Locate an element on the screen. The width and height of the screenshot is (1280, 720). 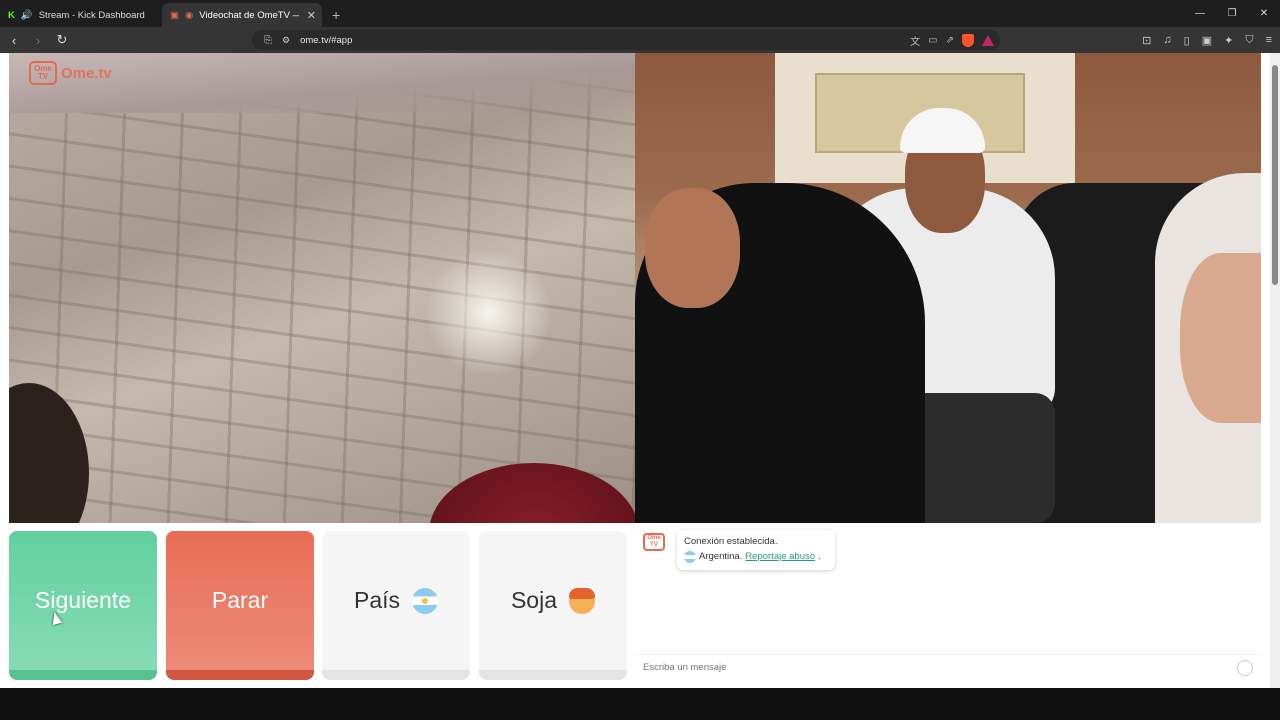
media-icon: ♫ is located at coordinates (1167, 40).